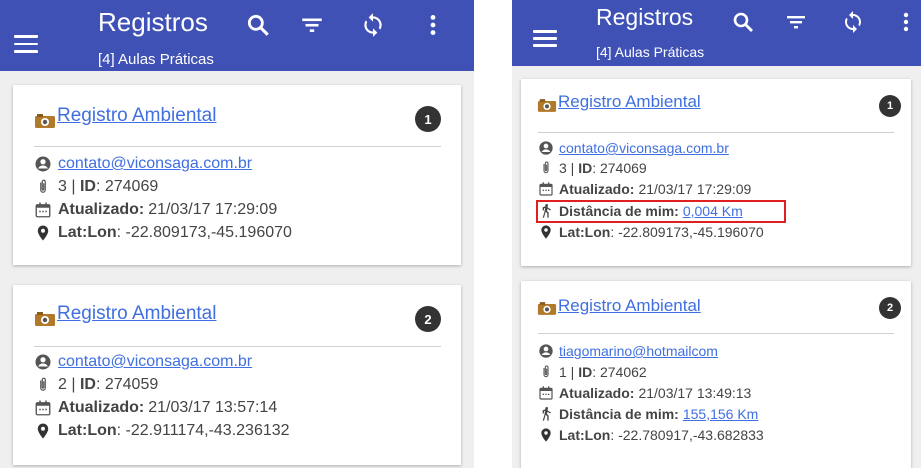 The image size is (921, 468). I want to click on latlon-value: : -22.809173,-45.196070, so click(687, 232).